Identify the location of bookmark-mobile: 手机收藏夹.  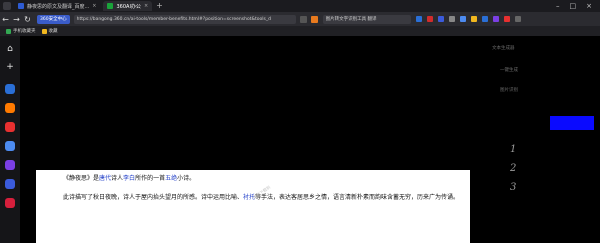
(21, 31).